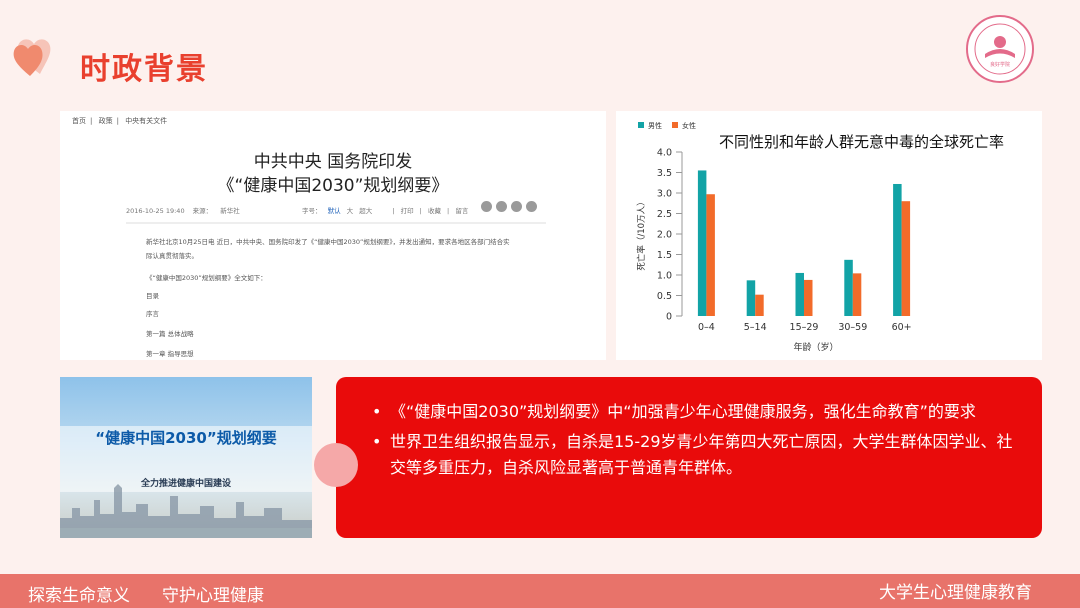 The image size is (1080, 608). I want to click on y-tick-label: 4.0, so click(664, 153).